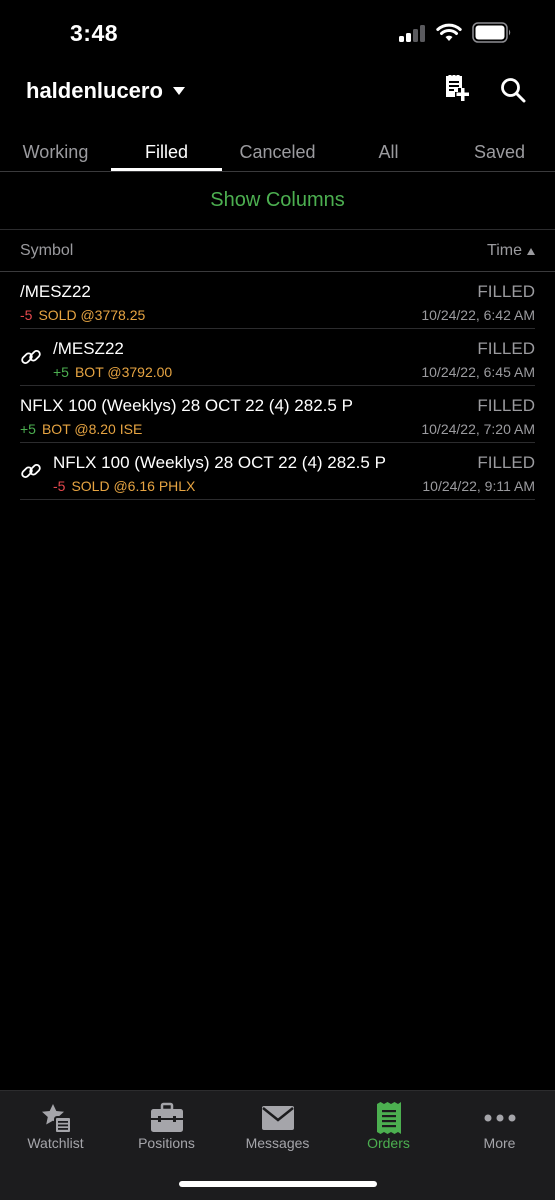 Image resolution: width=555 pixels, height=1200 pixels. What do you see at coordinates (55, 1143) in the screenshot?
I see `tabbar-label: Watchlist` at bounding box center [55, 1143].